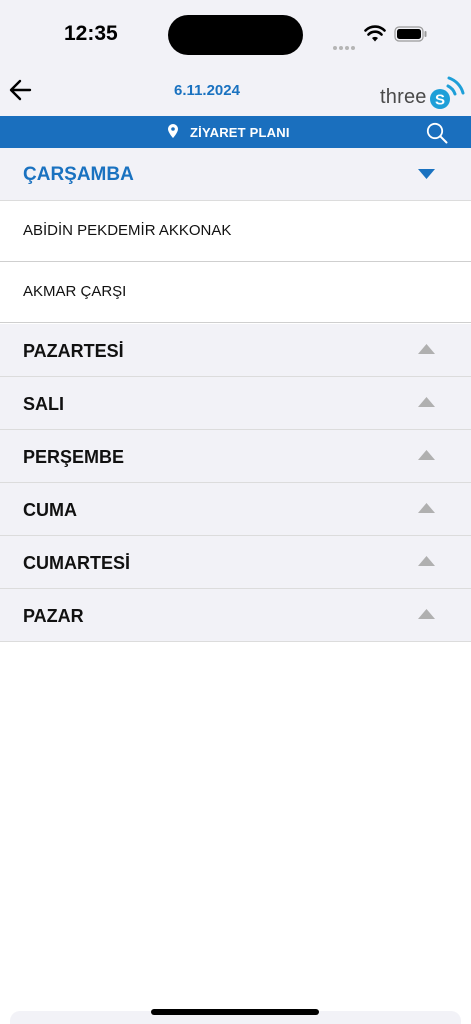 This screenshot has height=1024, width=471. Describe the element at coordinates (235, 615) in the screenshot. I see `day-header-pazar: PAZAR` at that location.